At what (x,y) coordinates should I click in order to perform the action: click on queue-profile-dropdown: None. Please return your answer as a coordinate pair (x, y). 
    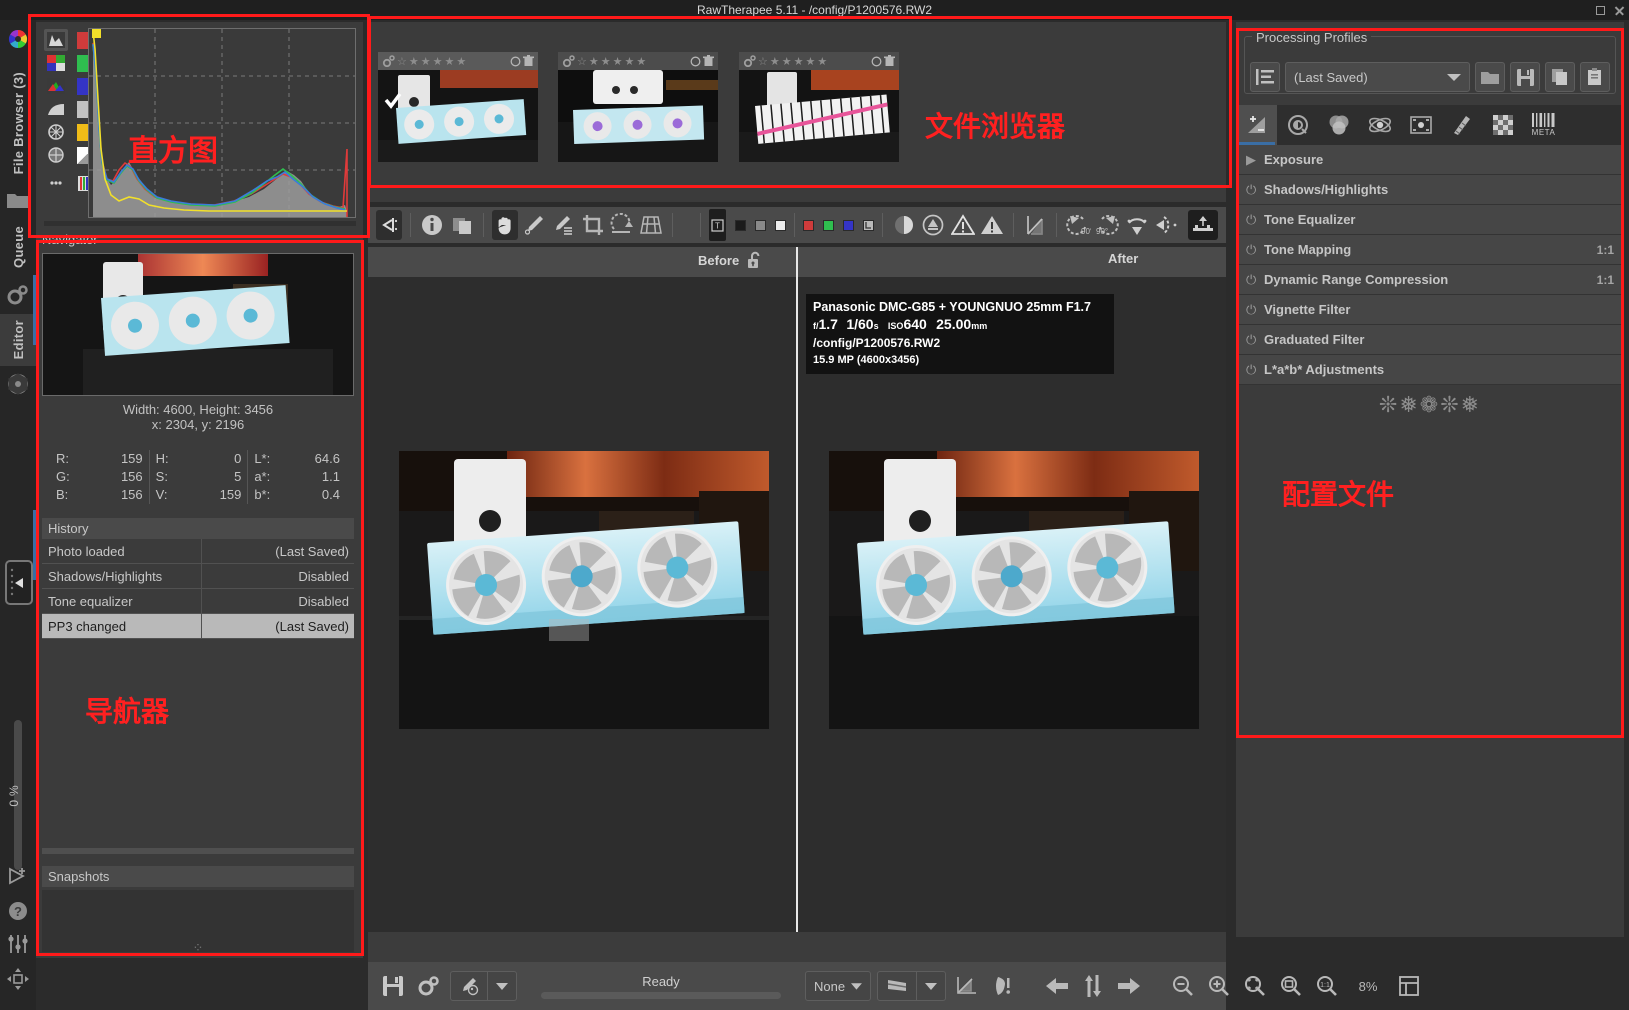
    Looking at the image, I should click on (838, 986).